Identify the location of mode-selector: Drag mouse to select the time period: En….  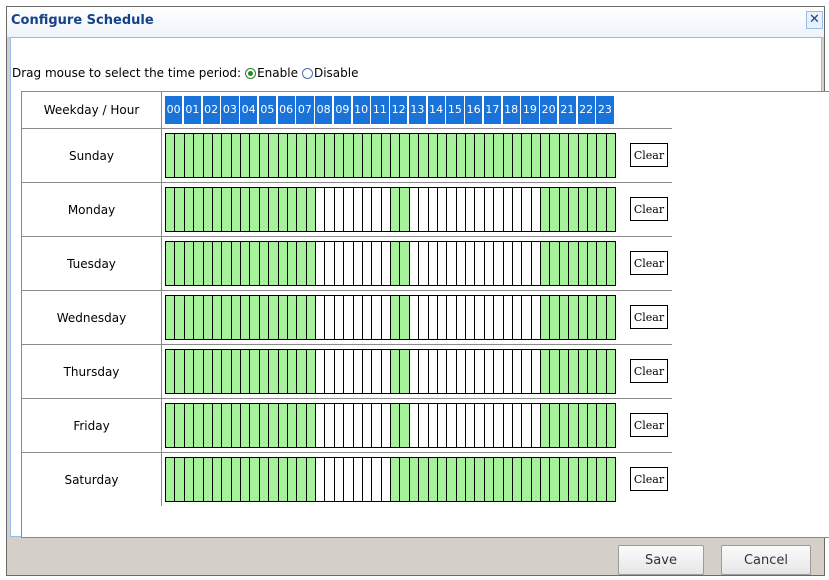
(185, 73).